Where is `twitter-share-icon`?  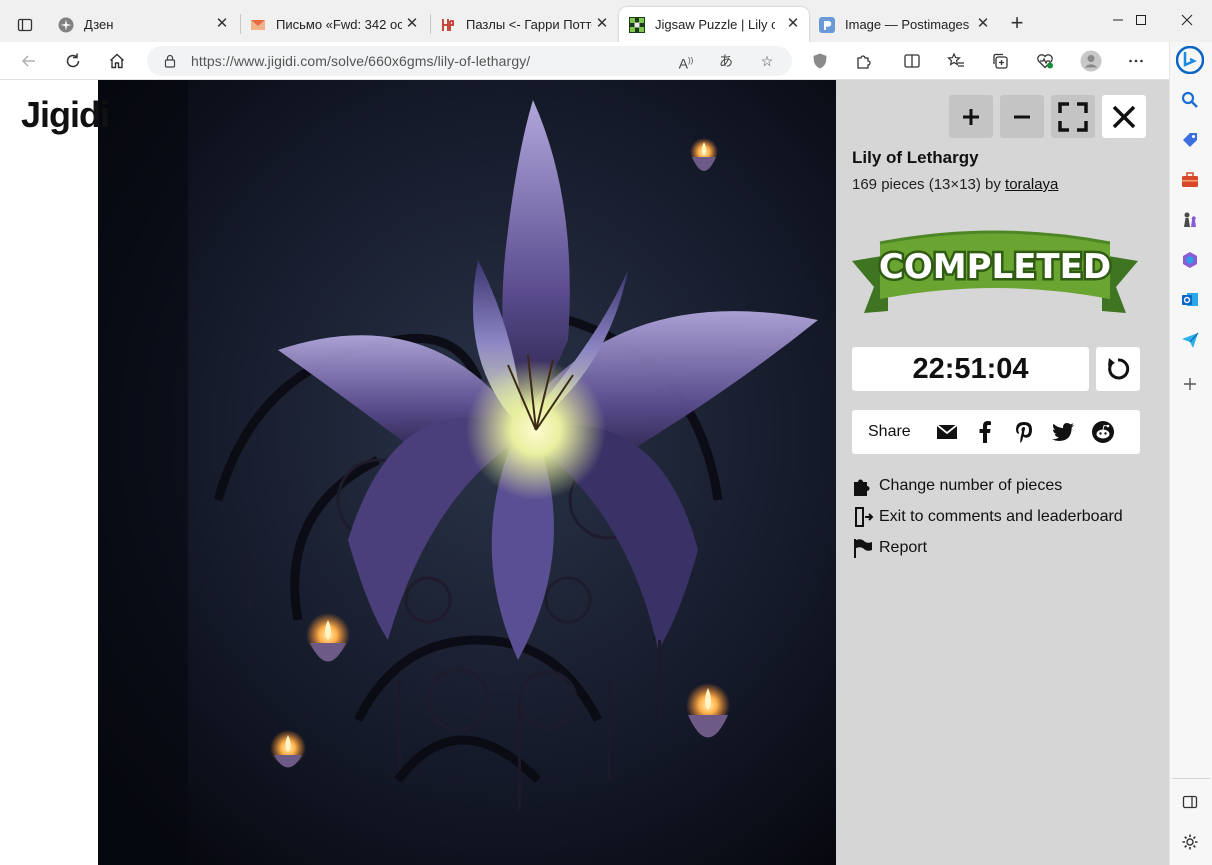
twitter-share-icon is located at coordinates (1063, 432).